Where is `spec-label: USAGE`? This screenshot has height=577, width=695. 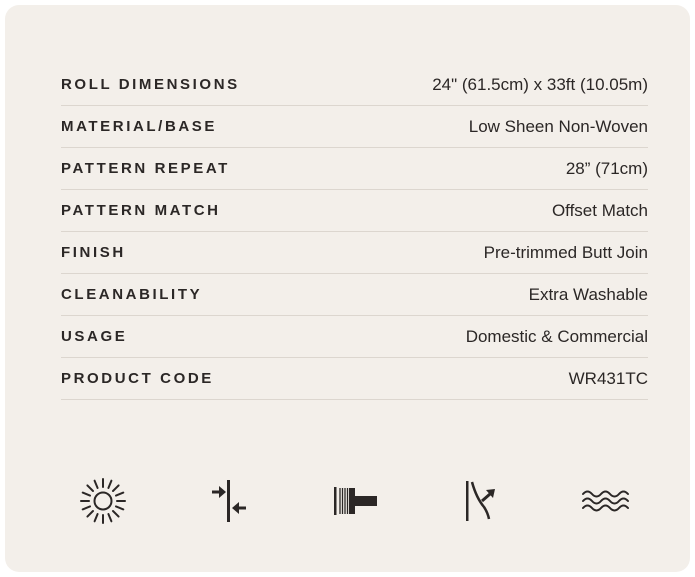
spec-label: USAGE is located at coordinates (94, 336).